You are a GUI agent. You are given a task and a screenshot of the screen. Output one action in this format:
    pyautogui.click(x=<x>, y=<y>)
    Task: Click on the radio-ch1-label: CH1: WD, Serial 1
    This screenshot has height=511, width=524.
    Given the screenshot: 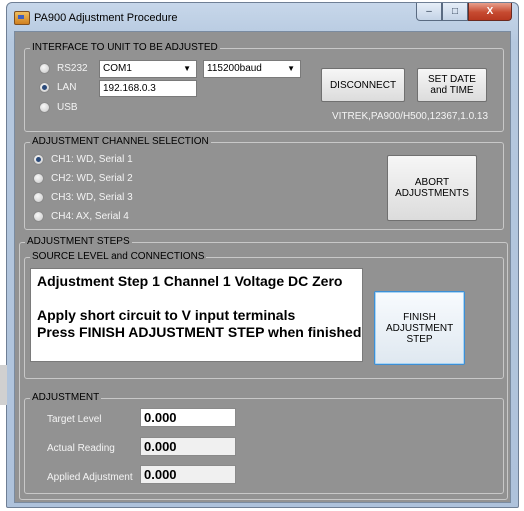 What is the action you would take?
    pyautogui.click(x=92, y=159)
    